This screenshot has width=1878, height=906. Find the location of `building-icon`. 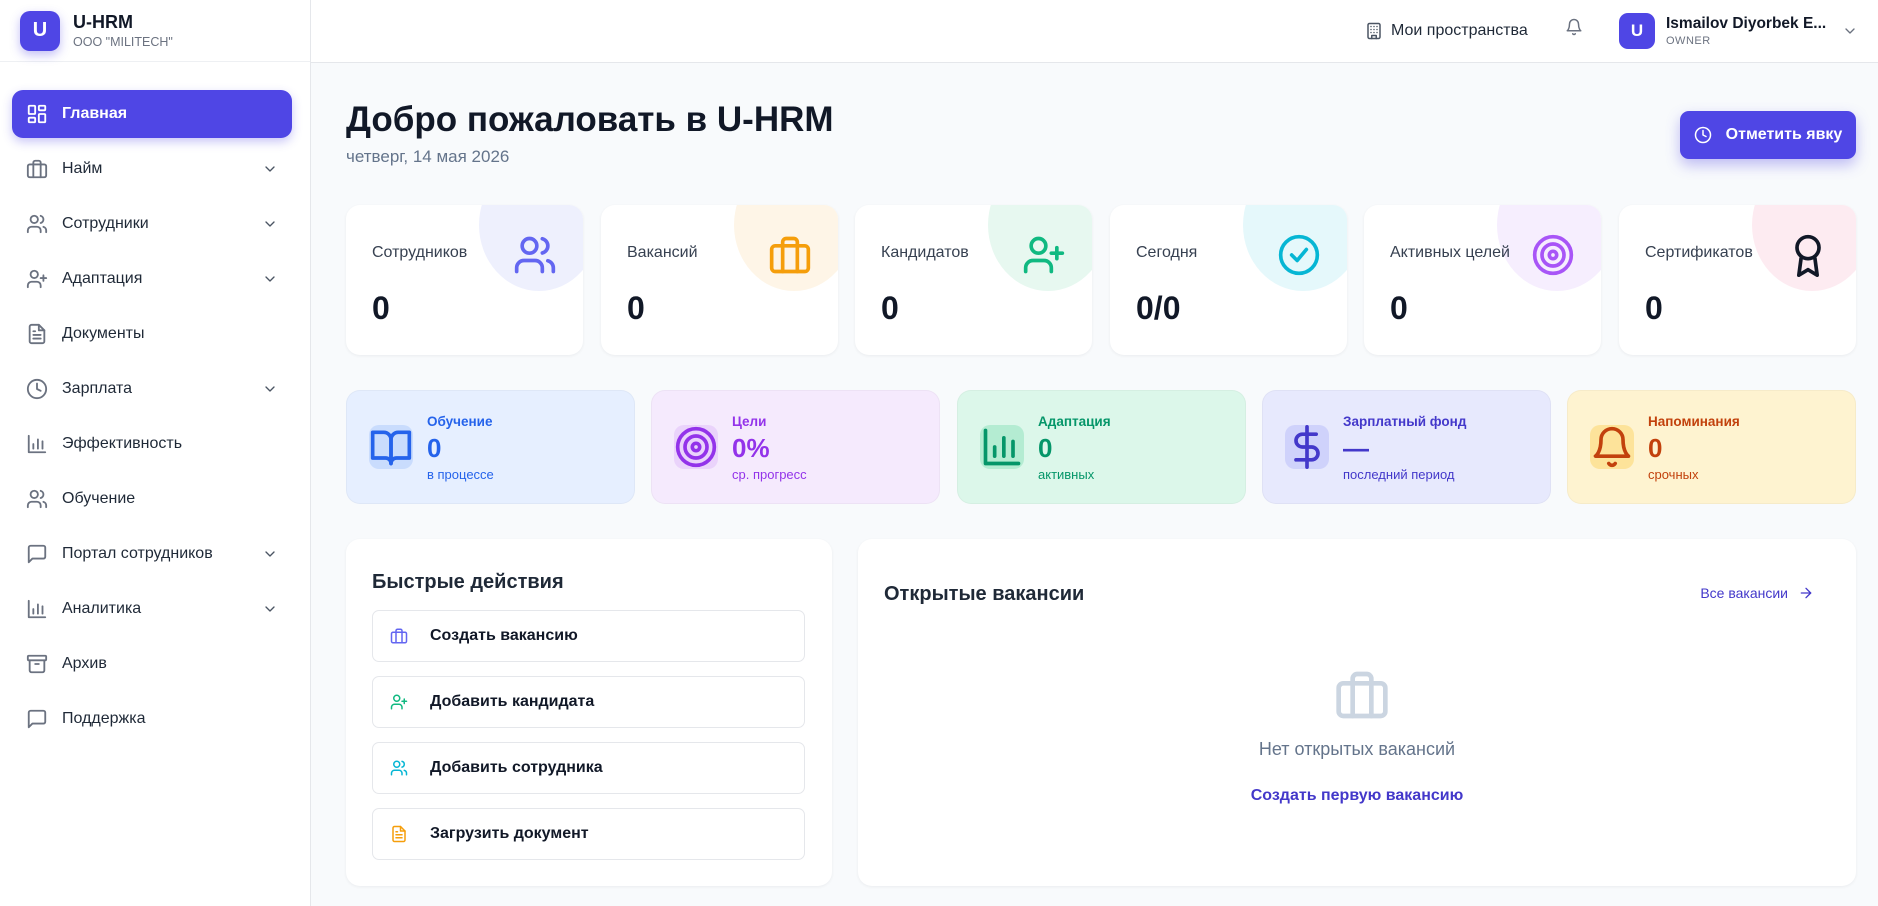

building-icon is located at coordinates (1374, 31).